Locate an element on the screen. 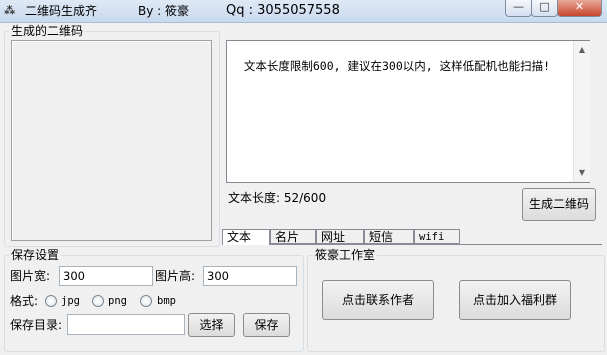  author-label: By : 筱豪 is located at coordinates (164, 11).